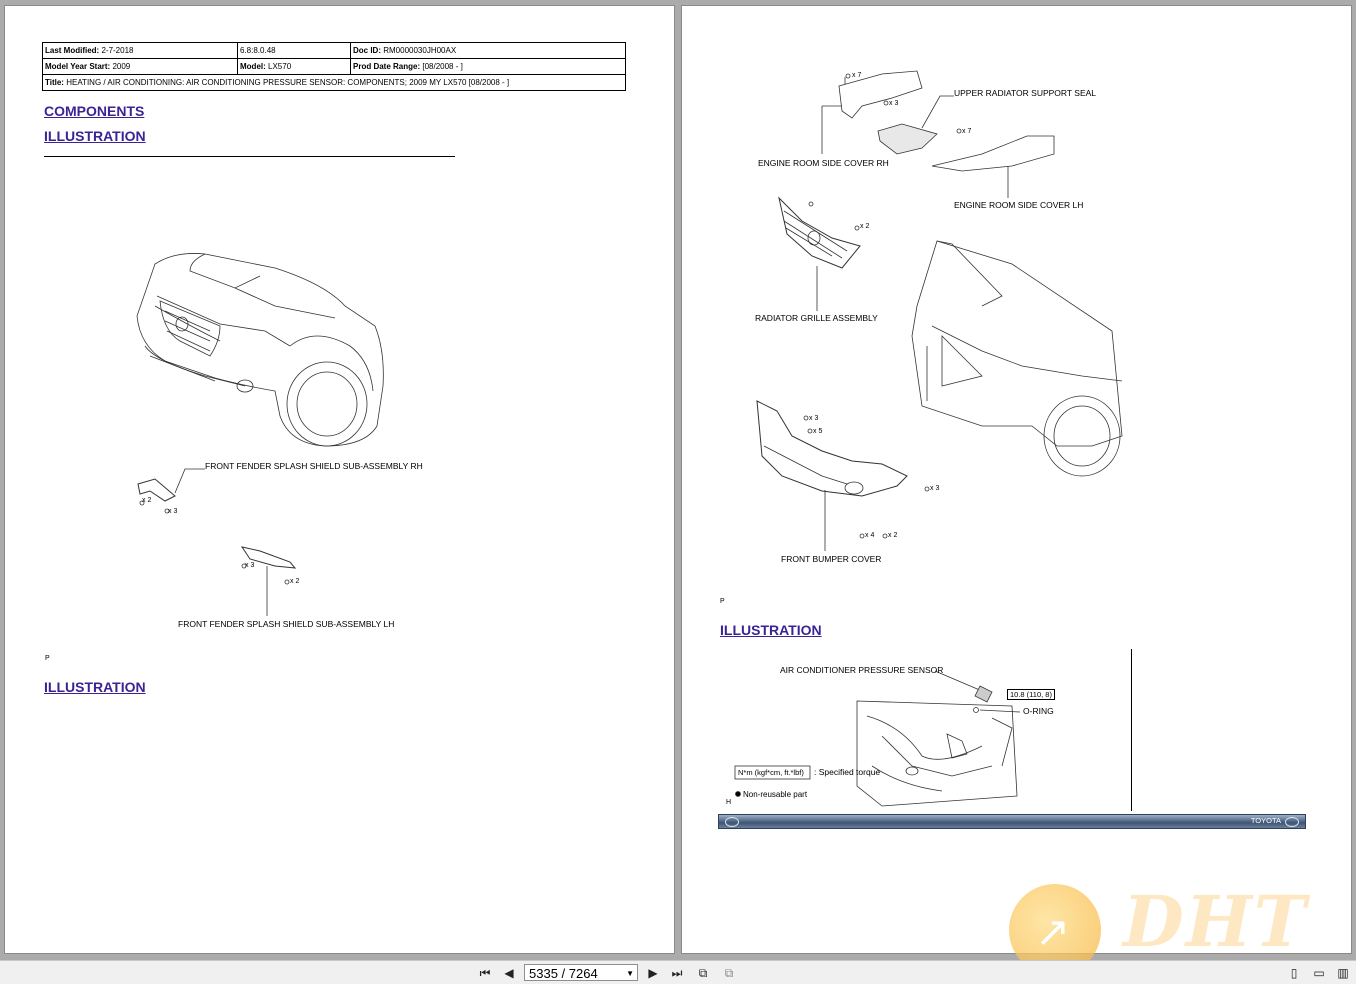  What do you see at coordinates (1343, 973) in the screenshot?
I see `two-page-view-icon: ▥` at bounding box center [1343, 973].